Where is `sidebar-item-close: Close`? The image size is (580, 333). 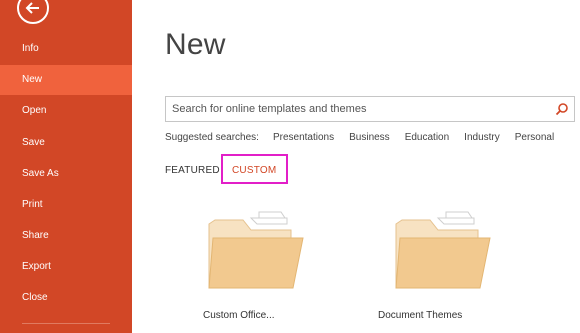
sidebar-item-close: Close is located at coordinates (66, 298).